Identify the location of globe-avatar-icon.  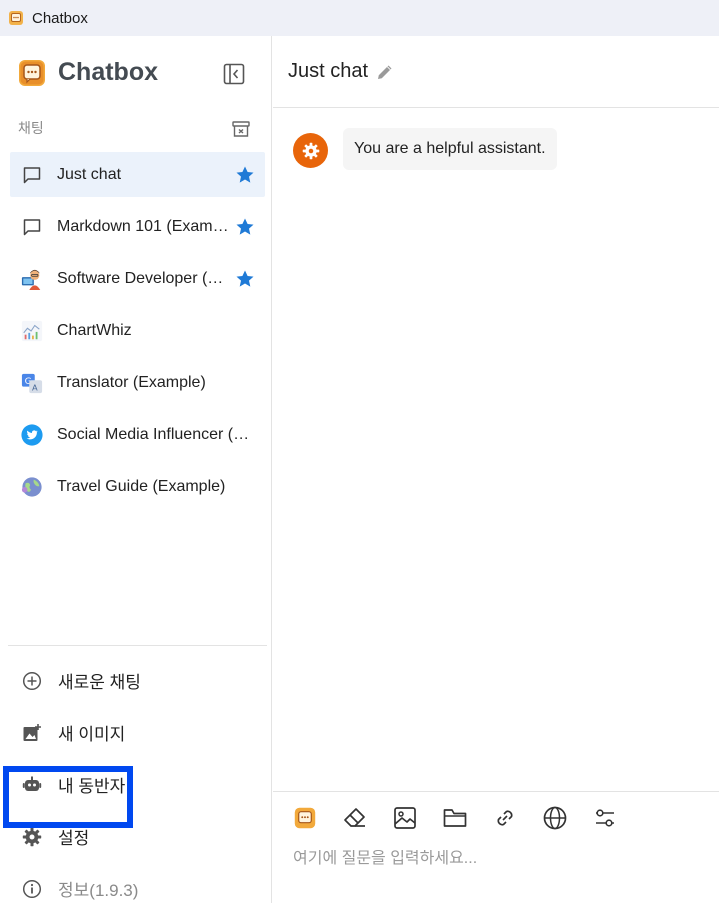
(32, 487).